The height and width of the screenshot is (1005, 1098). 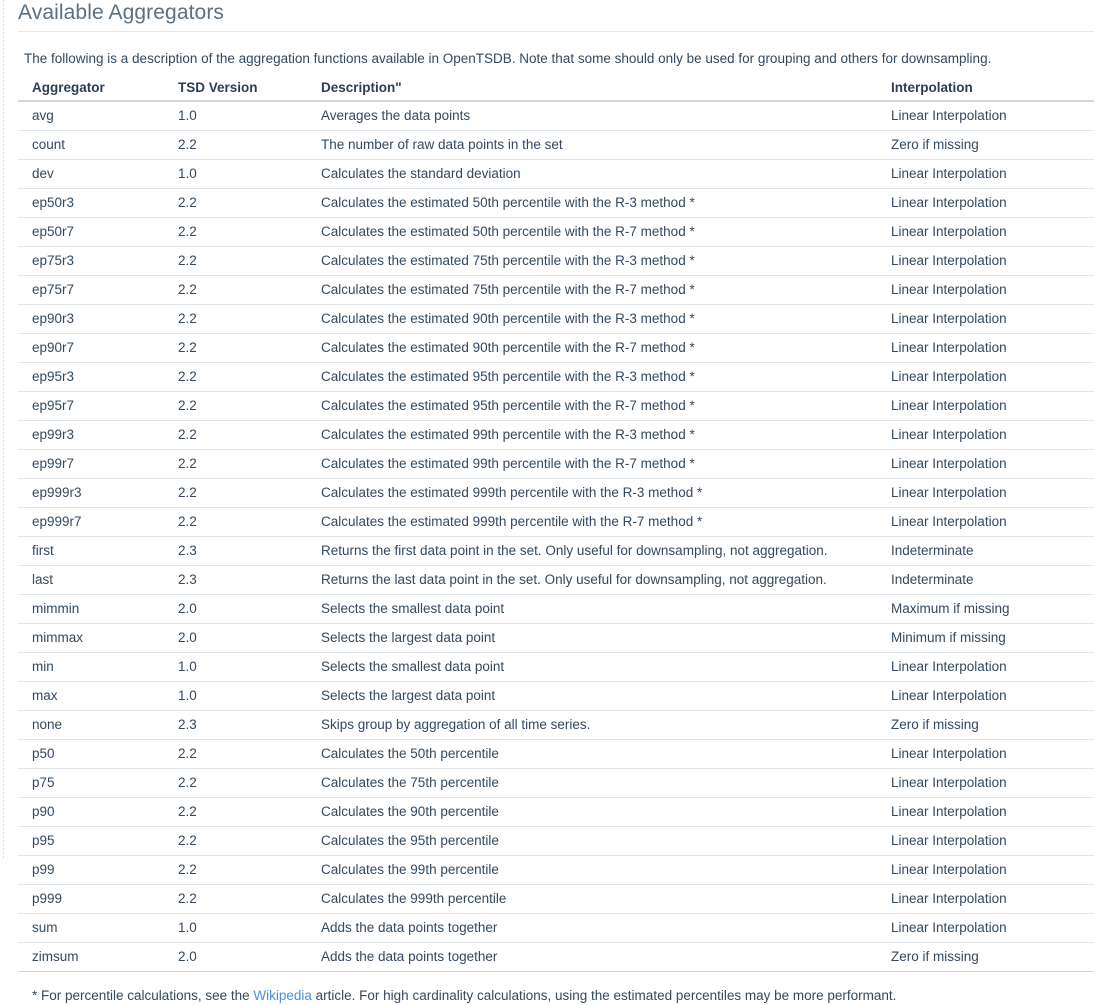 I want to click on cell-interpolation: Minimum if missing, so click(x=985, y=638).